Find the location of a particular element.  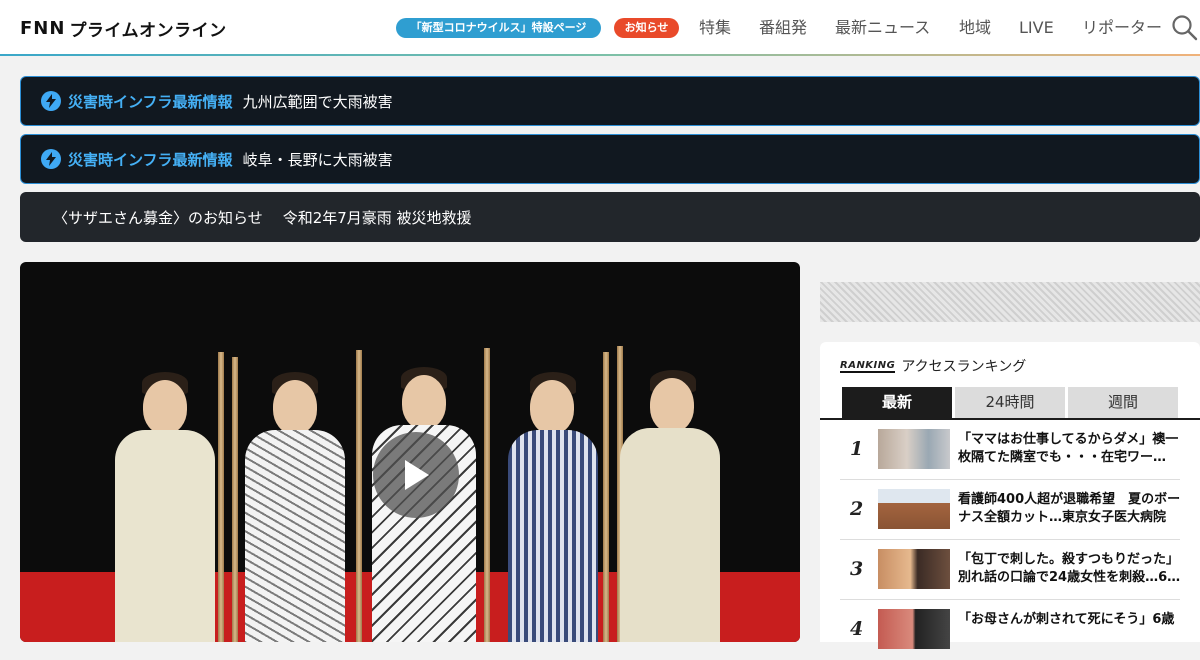

ranking-header: RANKING アクセスランキング is located at coordinates (933, 366).